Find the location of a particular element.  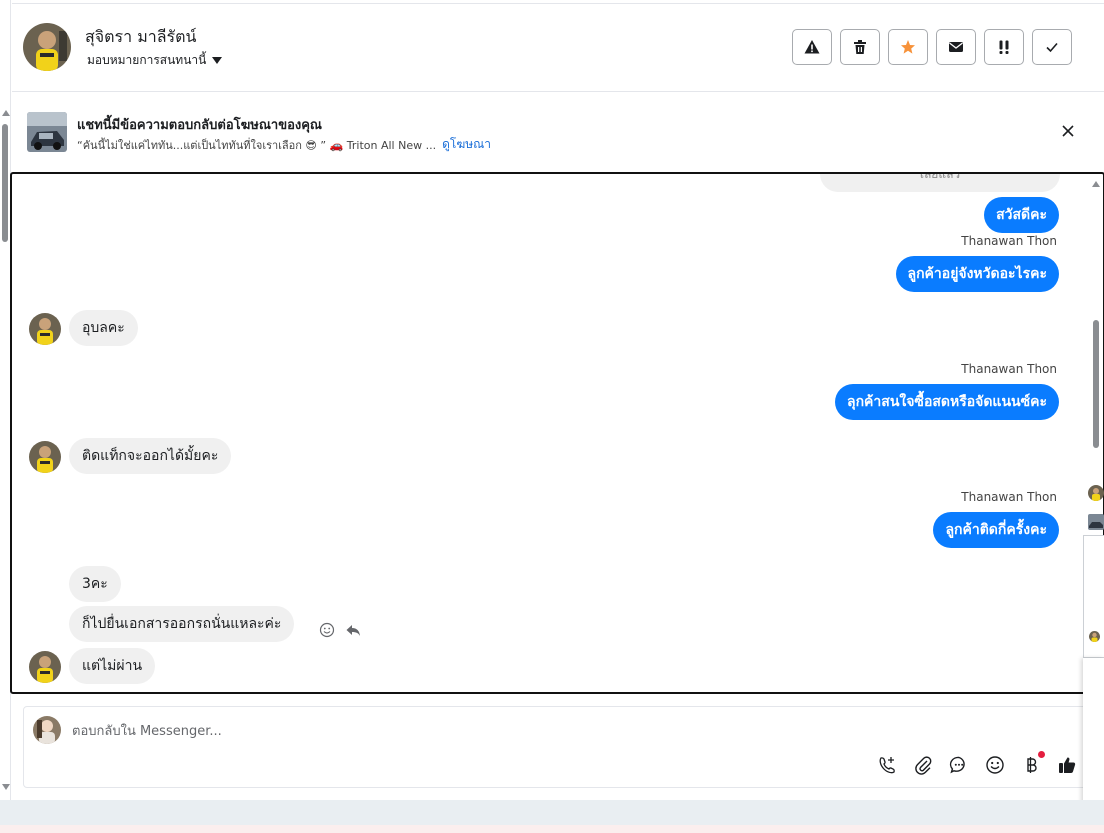

close-icon is located at coordinates (1068, 131).